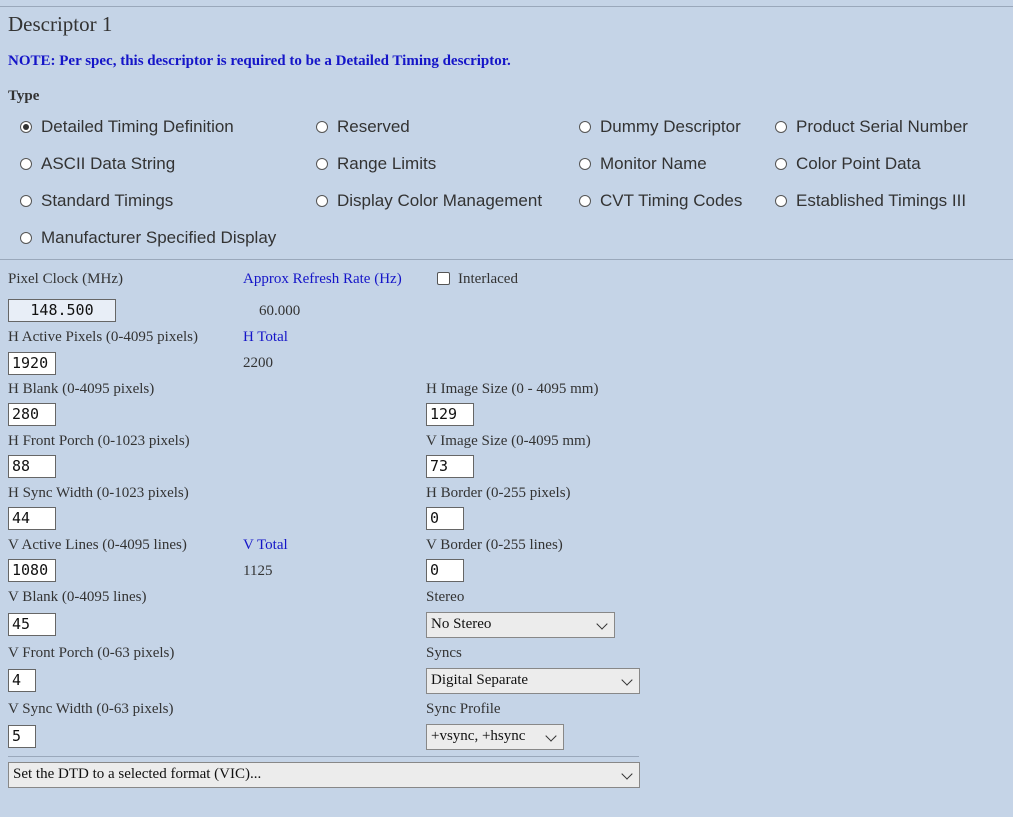 This screenshot has width=1013, height=817. What do you see at coordinates (26, 127) in the screenshot?
I see `radio-checked-icon` at bounding box center [26, 127].